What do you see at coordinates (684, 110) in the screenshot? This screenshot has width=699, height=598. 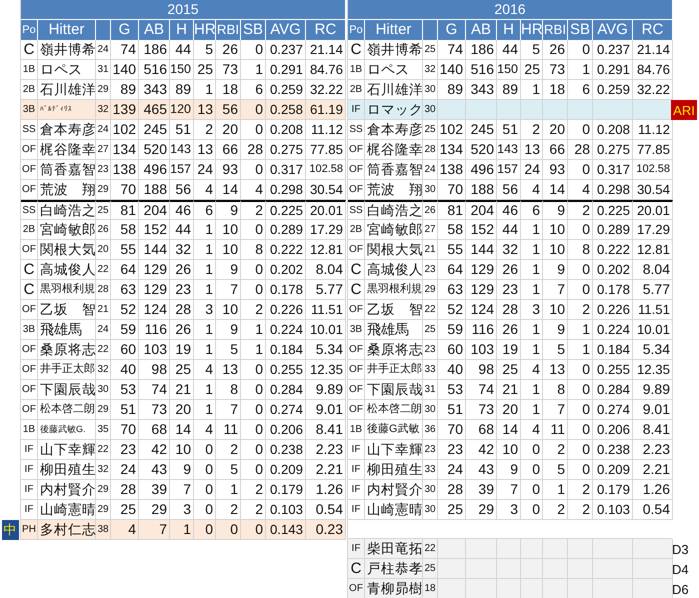 I see `team-badge: ARI` at bounding box center [684, 110].